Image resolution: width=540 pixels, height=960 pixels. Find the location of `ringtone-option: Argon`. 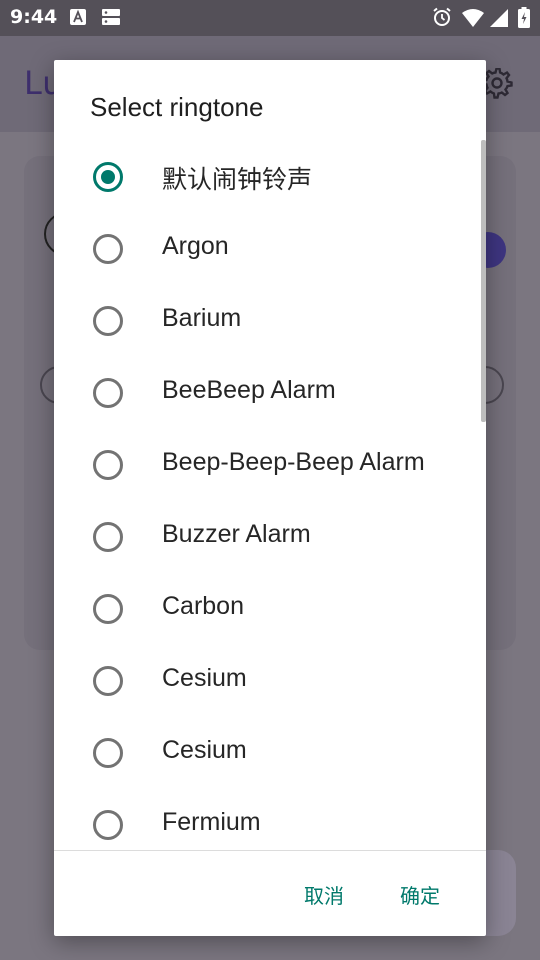

ringtone-option: Argon is located at coordinates (270, 248).